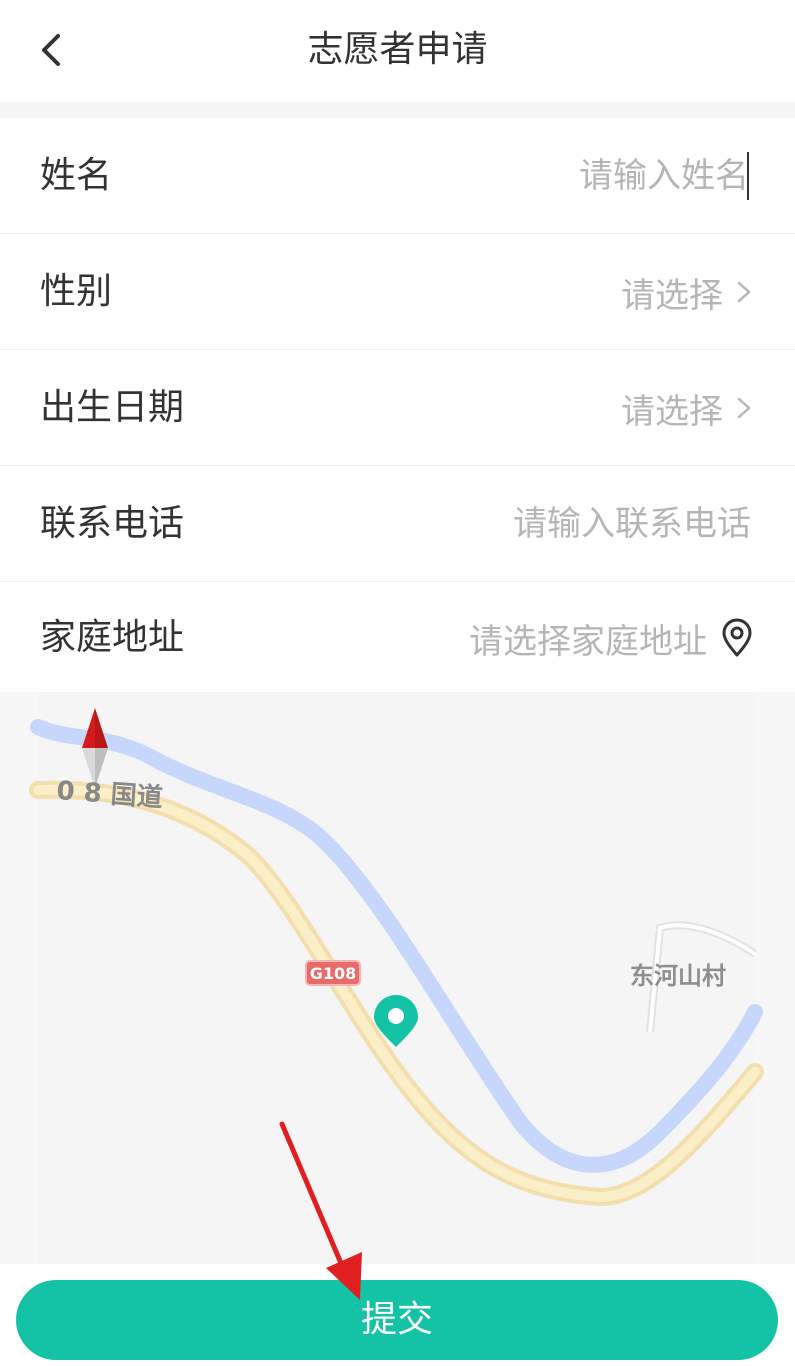 The width and height of the screenshot is (795, 1366). Describe the element at coordinates (76, 175) in the screenshot. I see `name-label: 姓名` at that location.